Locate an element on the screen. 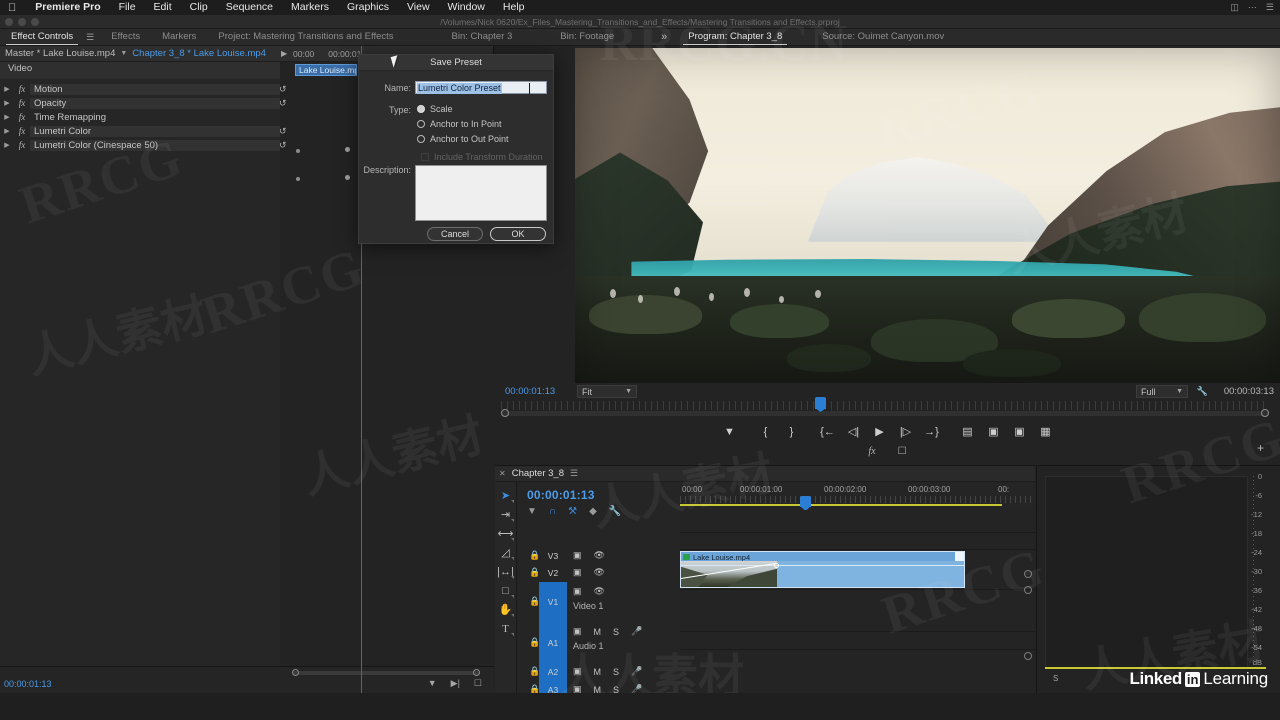 Image resolution: width=1280 pixels, height=720 pixels. preset-description-input is located at coordinates (481, 193).